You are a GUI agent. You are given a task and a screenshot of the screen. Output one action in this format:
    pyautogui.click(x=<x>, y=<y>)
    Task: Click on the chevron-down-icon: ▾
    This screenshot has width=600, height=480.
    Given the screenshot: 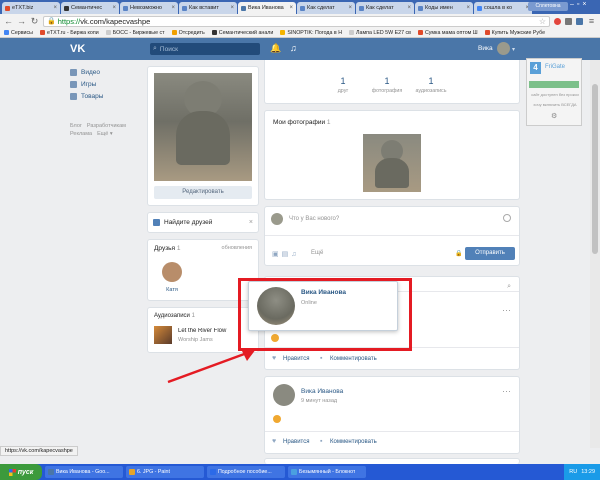 What is the action you would take?
    pyautogui.click(x=513, y=49)
    